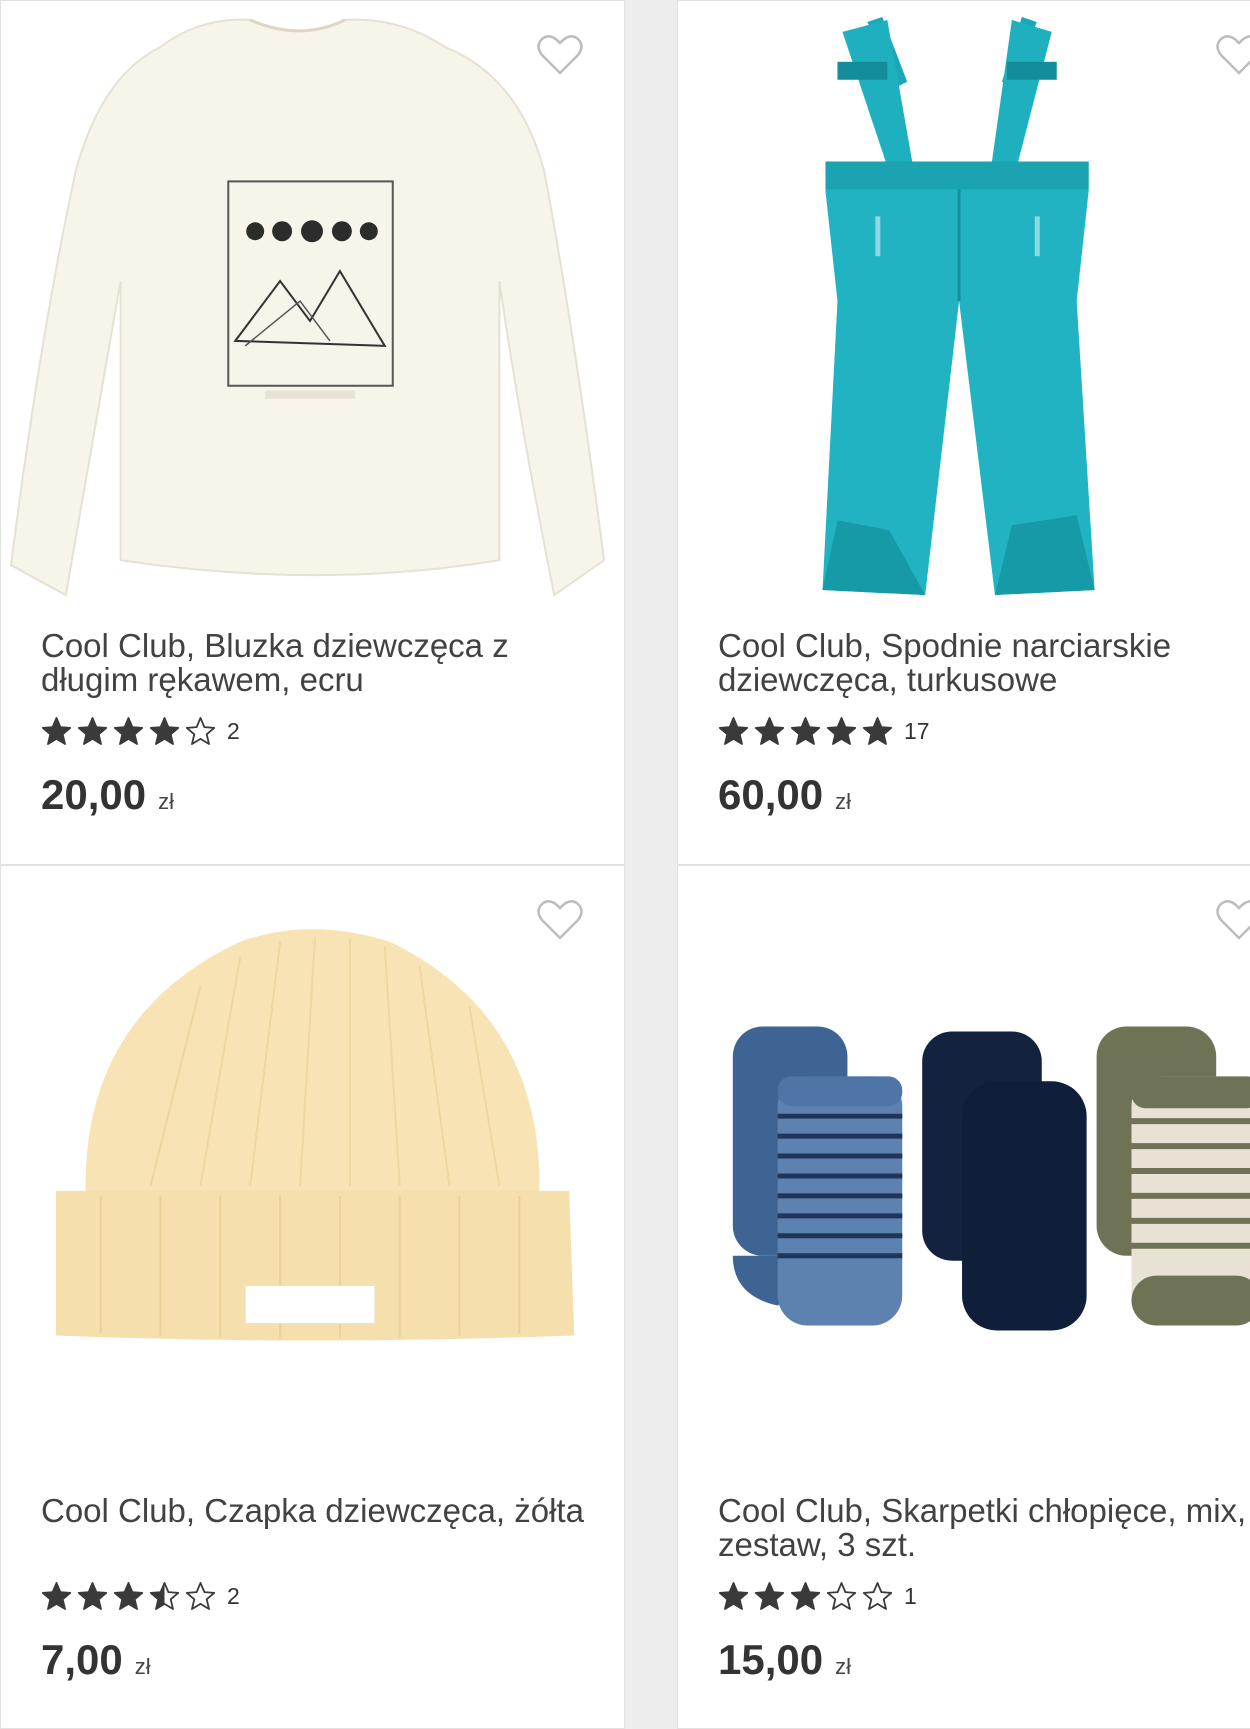 The width and height of the screenshot is (1250, 1729). Describe the element at coordinates (321, 1511) in the screenshot. I see `product-title: Cool Club, Czapka dziewczęca, żółta` at that location.